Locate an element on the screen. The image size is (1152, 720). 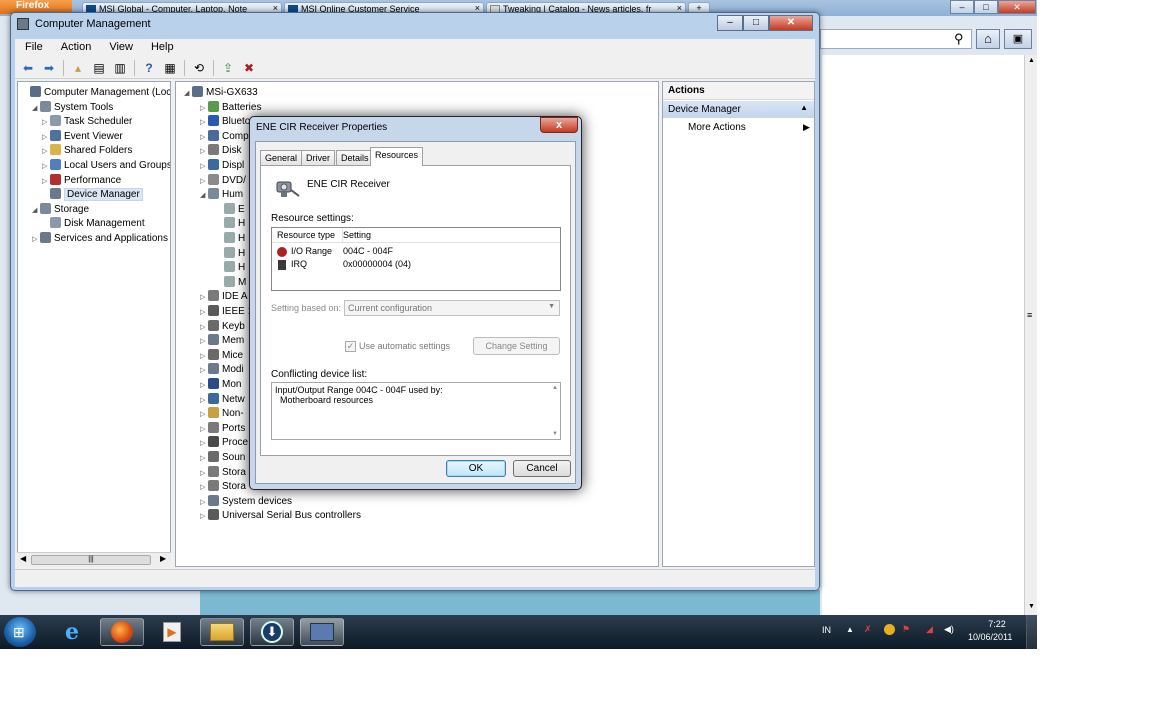
device-category: ▷ Displ is located at coordinates (222, 165).